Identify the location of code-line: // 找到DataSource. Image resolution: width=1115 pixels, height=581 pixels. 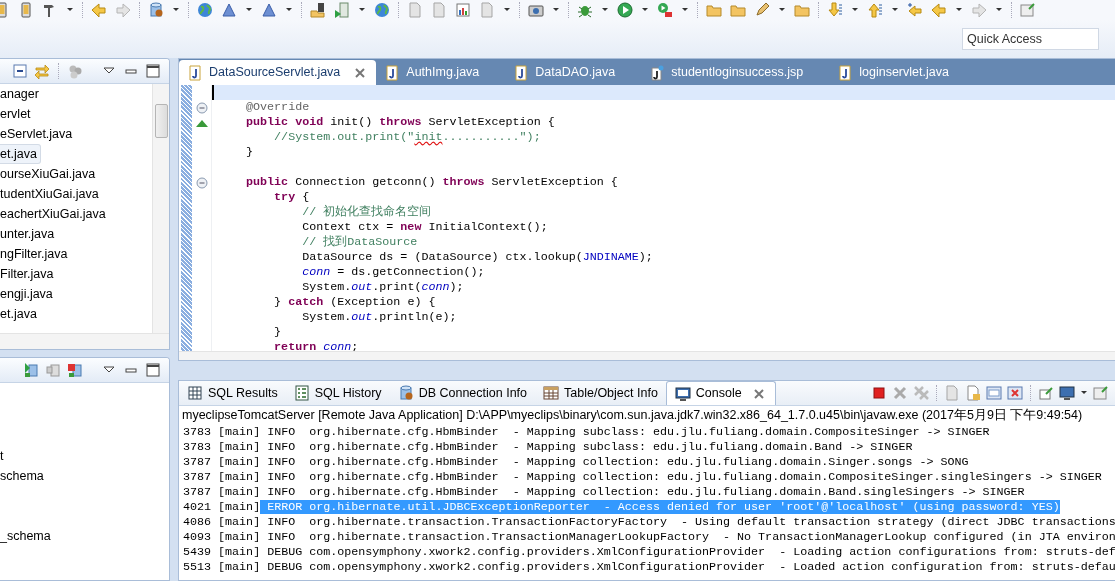
(360, 242).